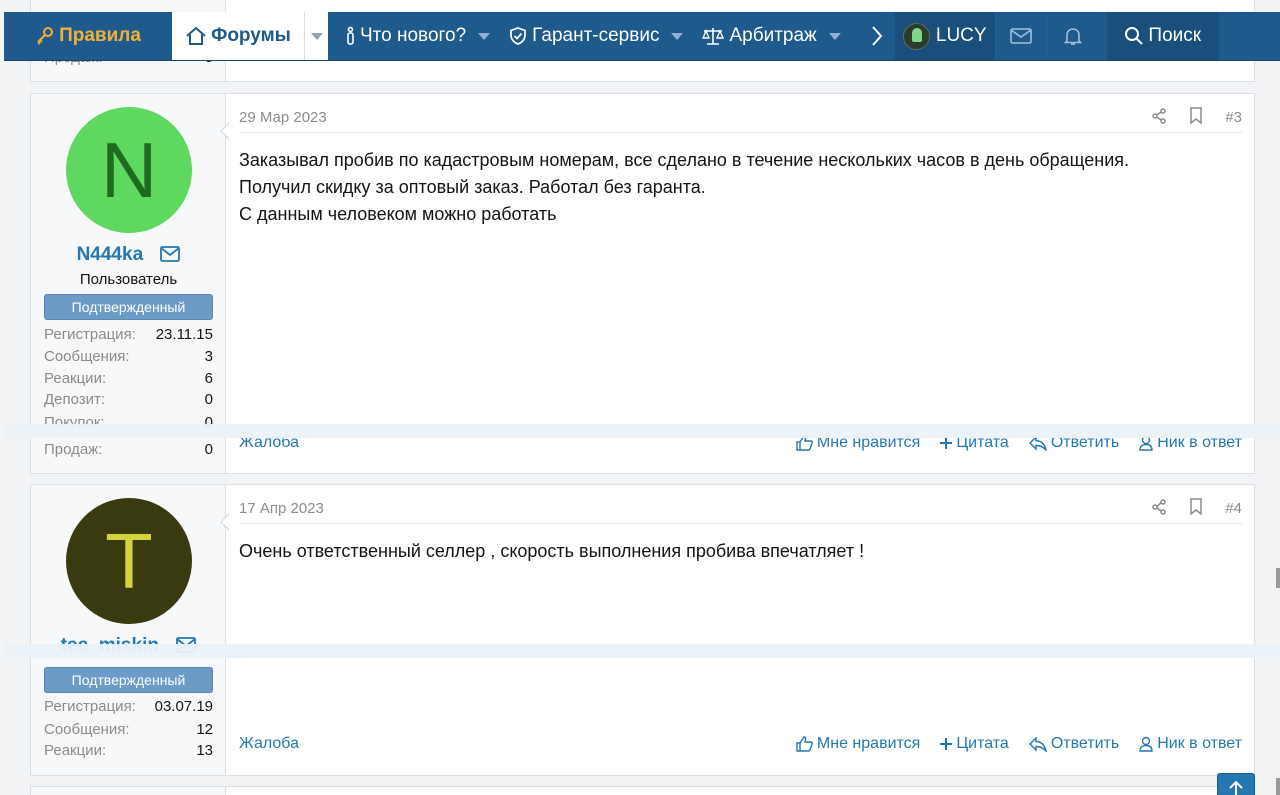 This screenshot has width=1280, height=795. I want to click on stat-reactions: Реакции: 6, so click(128, 378).